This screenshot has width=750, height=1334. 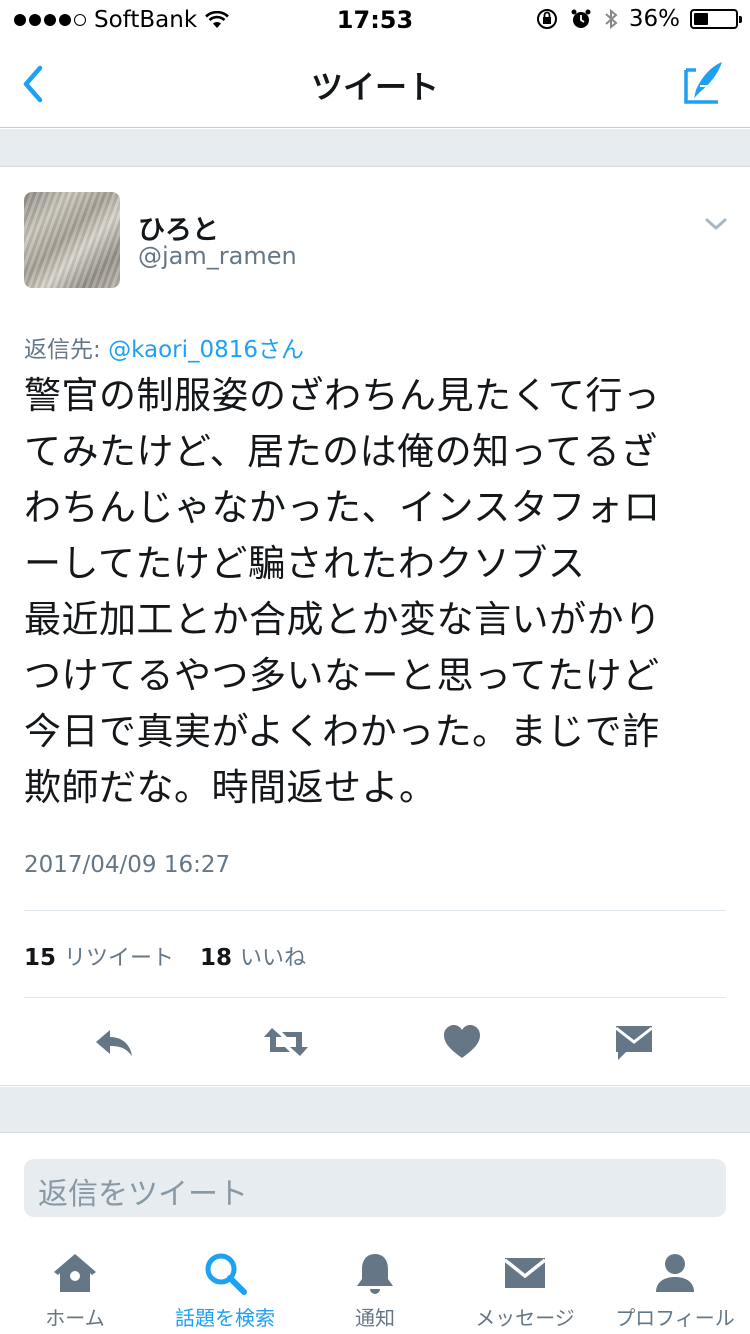 I want to click on tab-label: メッセージ, so click(x=525, y=1318).